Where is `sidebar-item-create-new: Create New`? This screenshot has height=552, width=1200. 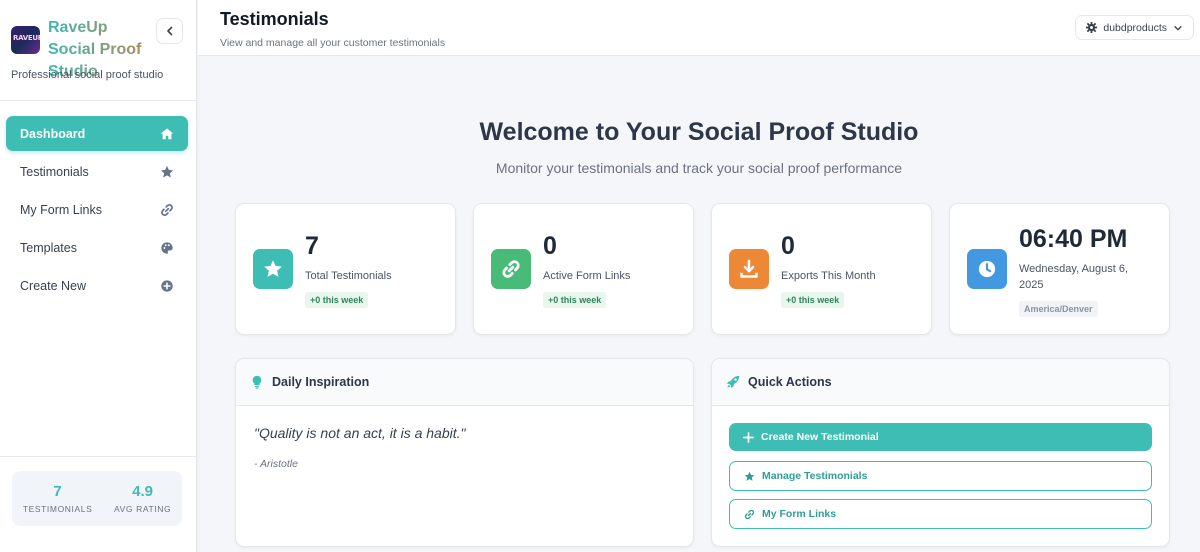 sidebar-item-create-new: Create New is located at coordinates (97, 285).